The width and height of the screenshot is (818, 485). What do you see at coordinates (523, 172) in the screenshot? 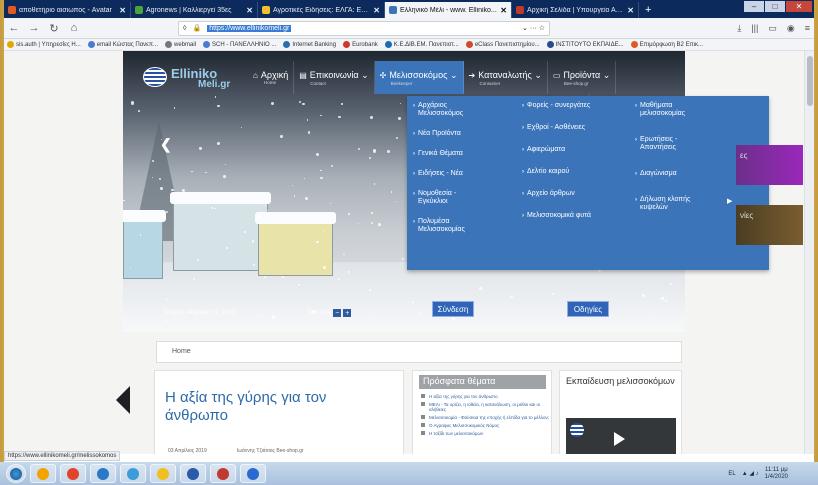
I see `chevron-right-icon: ›` at bounding box center [523, 172].